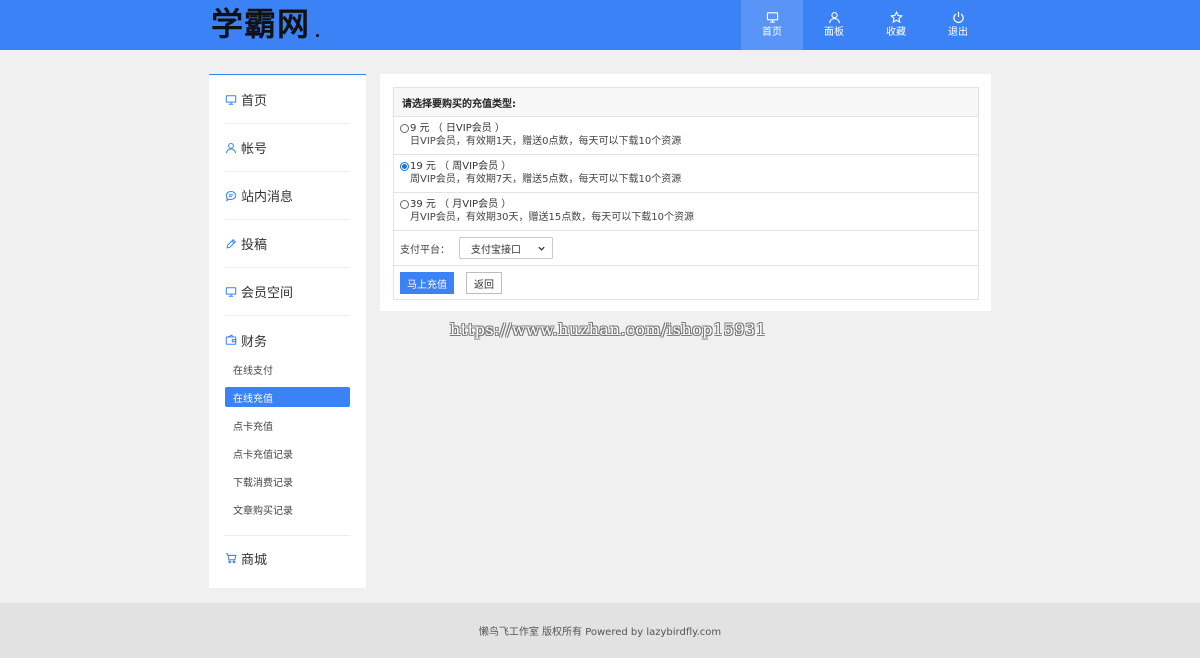 The height and width of the screenshot is (658, 1200). I want to click on recharge-heading: 请选择要购买的充值类型:, so click(686, 102).